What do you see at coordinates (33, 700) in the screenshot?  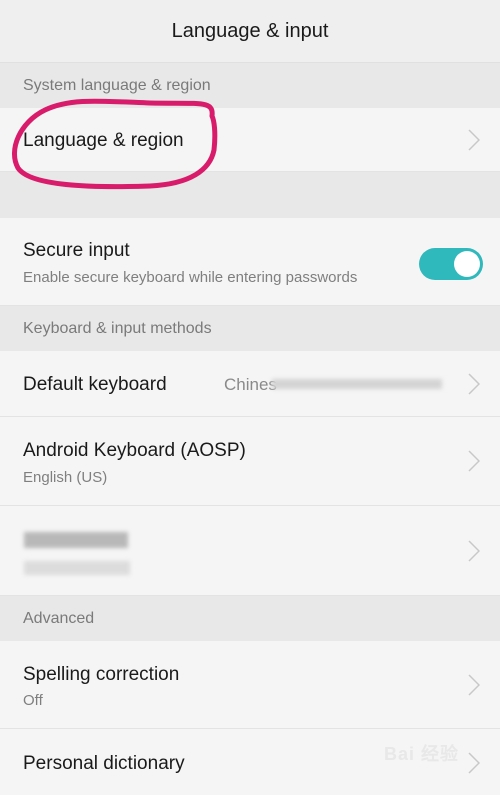 I see `row-subtitle: Off` at bounding box center [33, 700].